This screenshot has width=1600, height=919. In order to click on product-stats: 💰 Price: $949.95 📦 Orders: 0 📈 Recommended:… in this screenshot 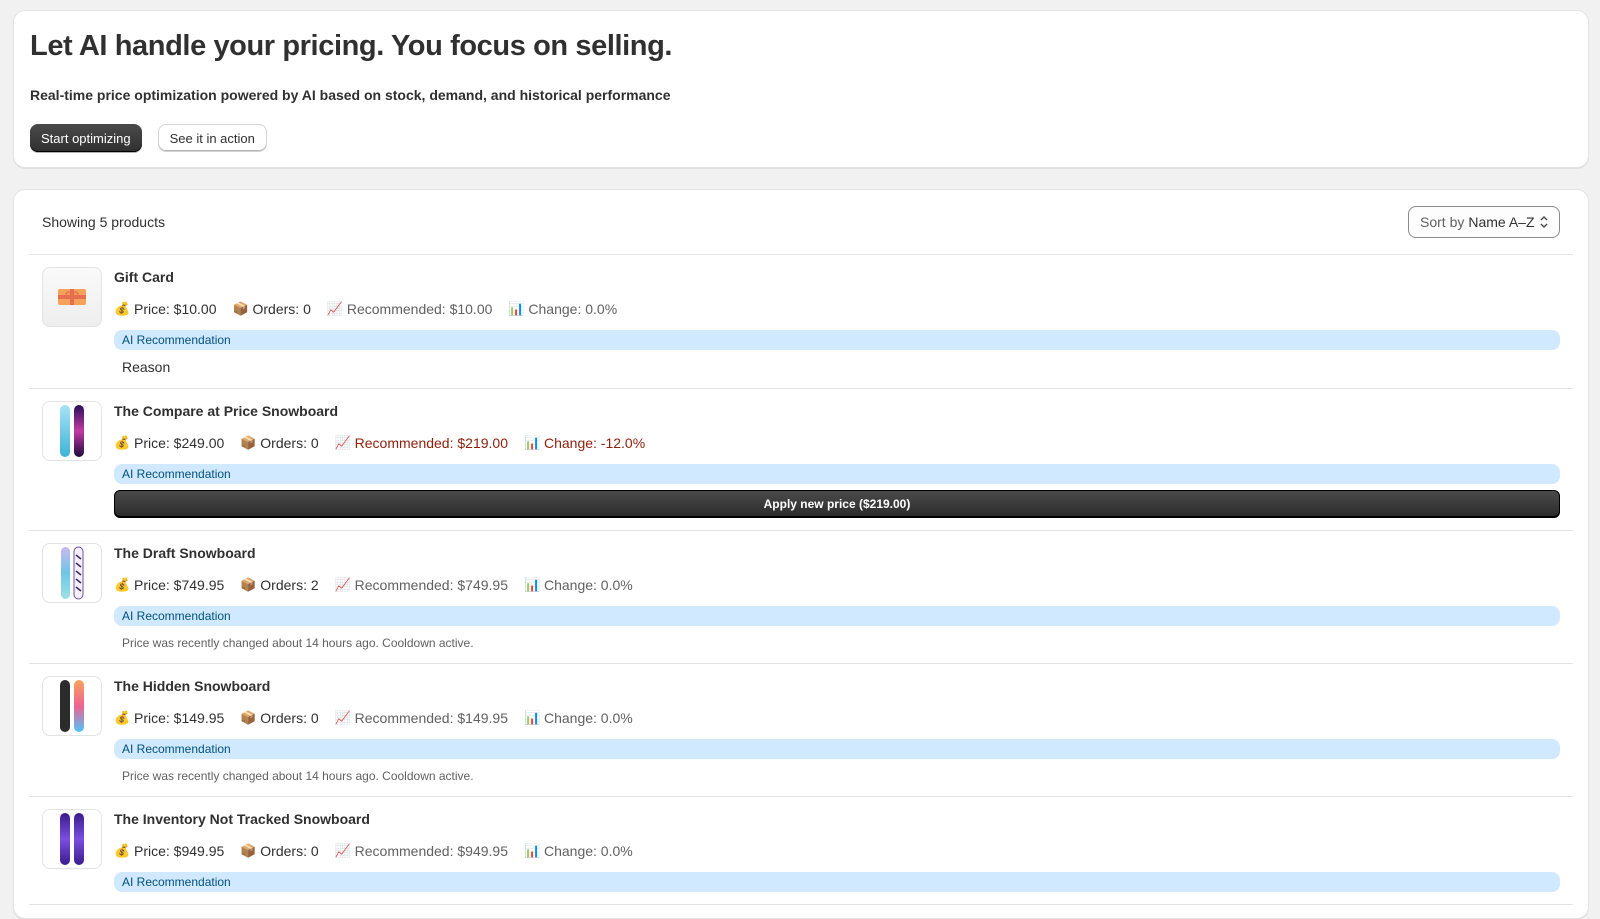, I will do `click(837, 851)`.